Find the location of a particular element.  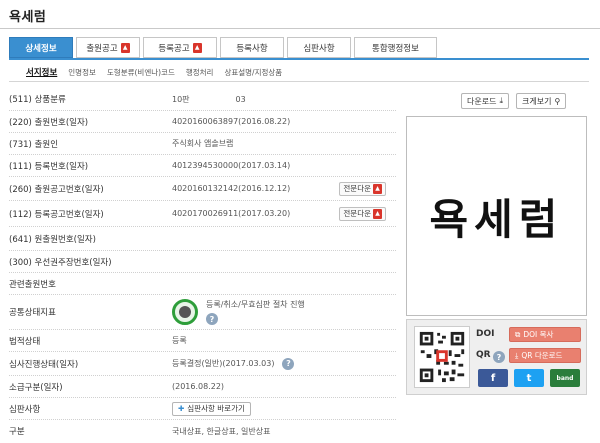

field-label: 관련출원번호 is located at coordinates (32, 284).